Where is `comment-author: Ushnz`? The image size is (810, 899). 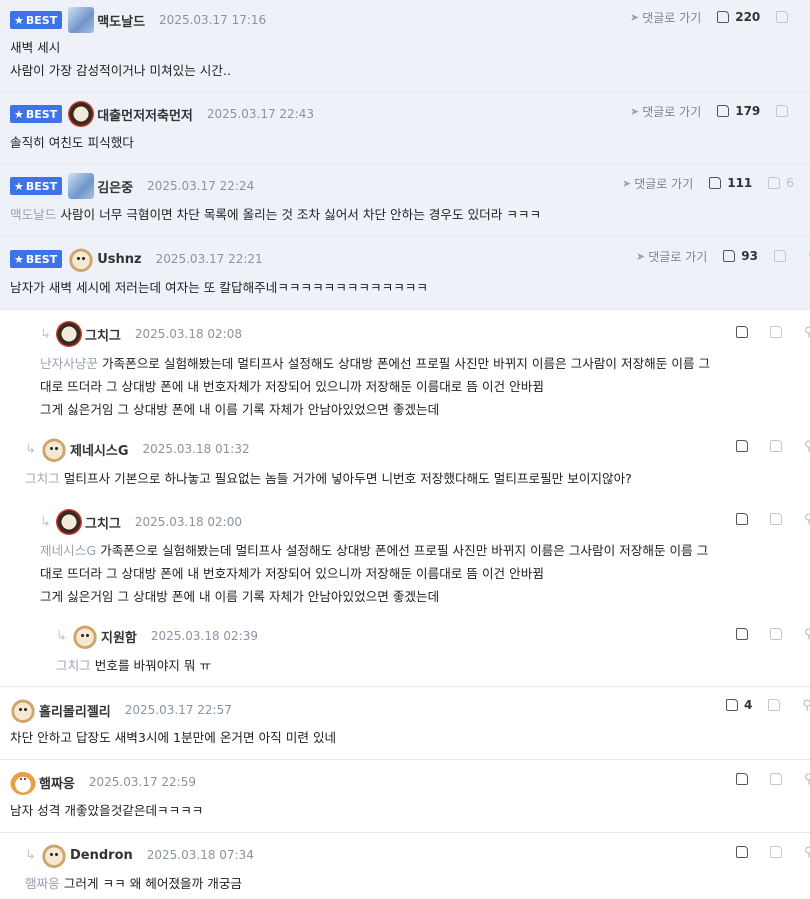 comment-author: Ushnz is located at coordinates (119, 259).